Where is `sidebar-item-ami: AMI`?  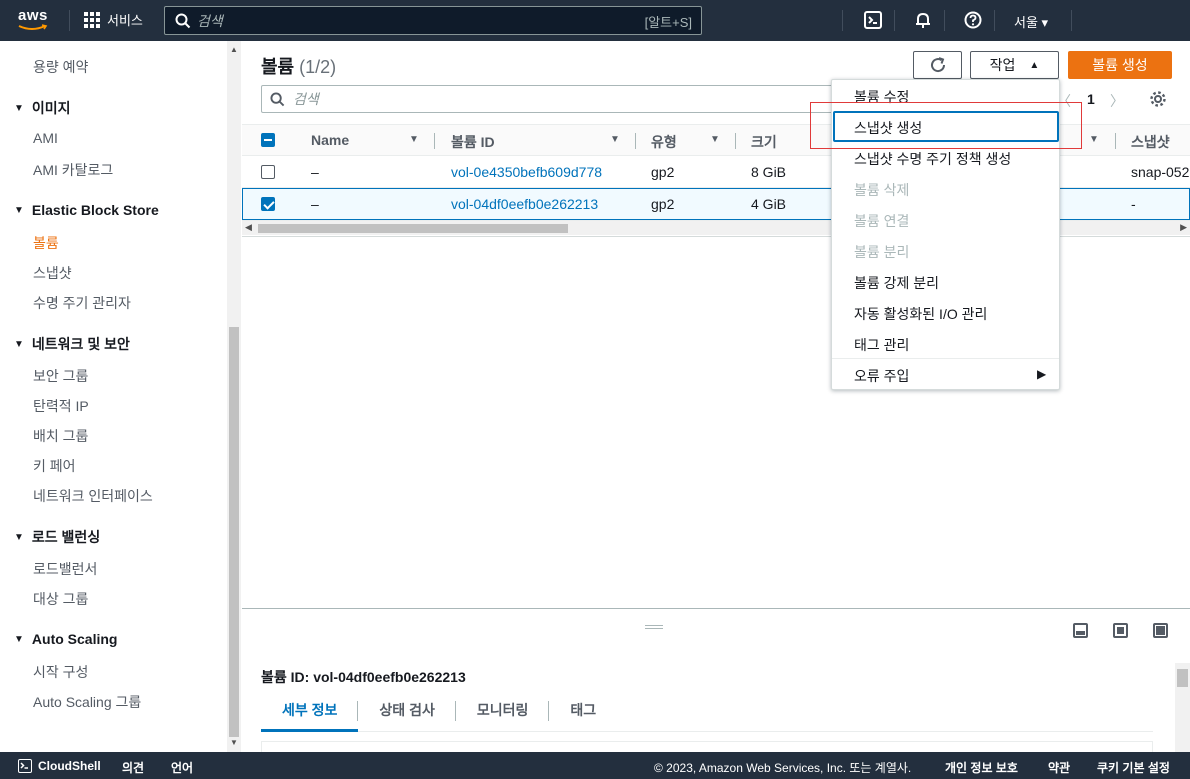 sidebar-item-ami: AMI is located at coordinates (45, 138).